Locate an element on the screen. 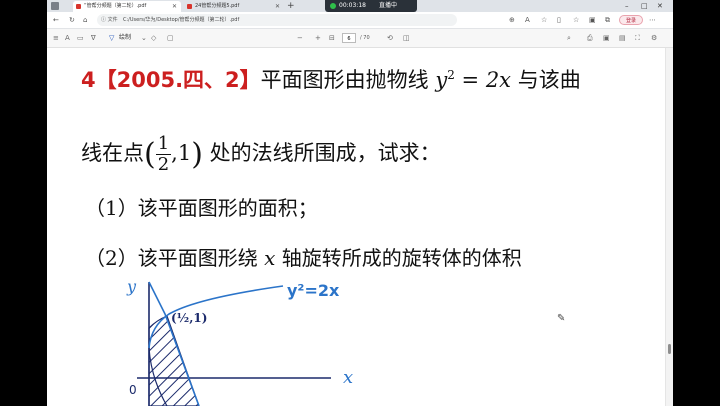 This screenshot has height=406, width=720. handwritten-sketch: y x 0 y²=2x (½,1) is located at coordinates (239, 341).